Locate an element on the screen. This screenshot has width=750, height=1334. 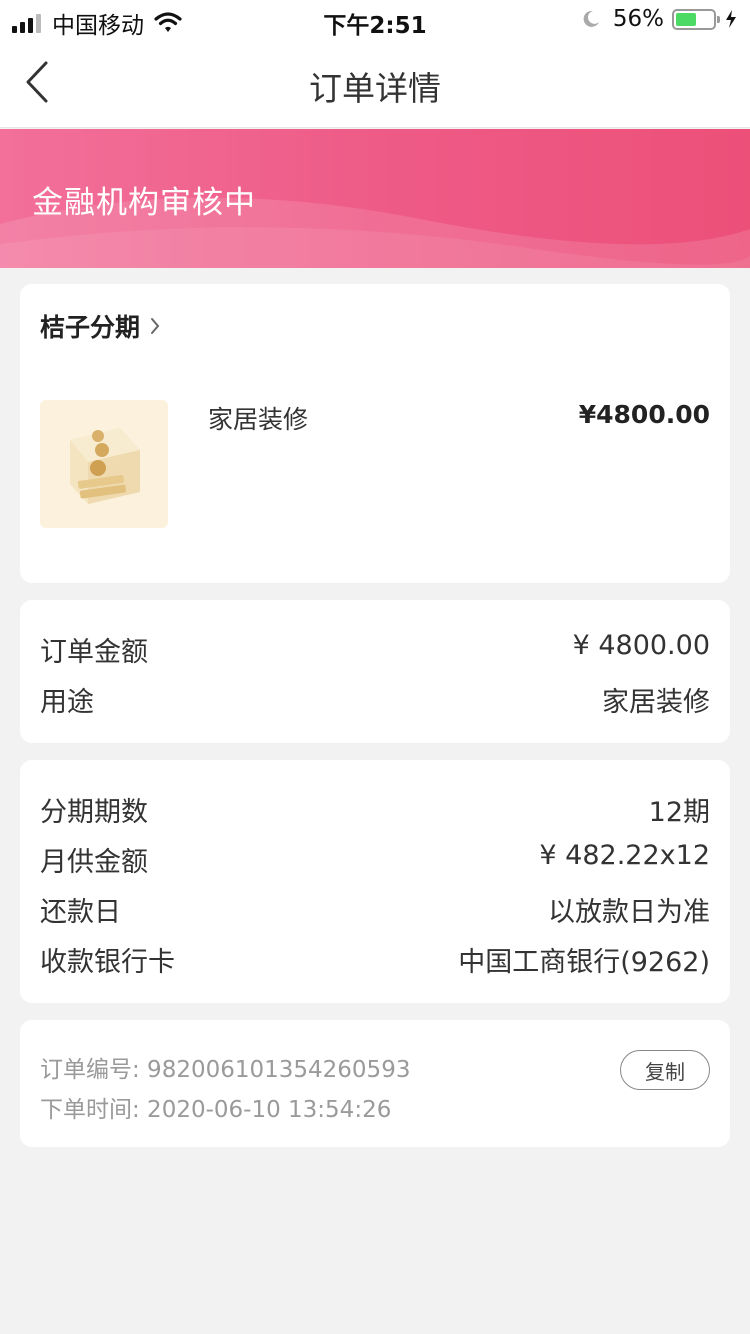
info-value: 以放款日为准 is located at coordinates (629, 912).